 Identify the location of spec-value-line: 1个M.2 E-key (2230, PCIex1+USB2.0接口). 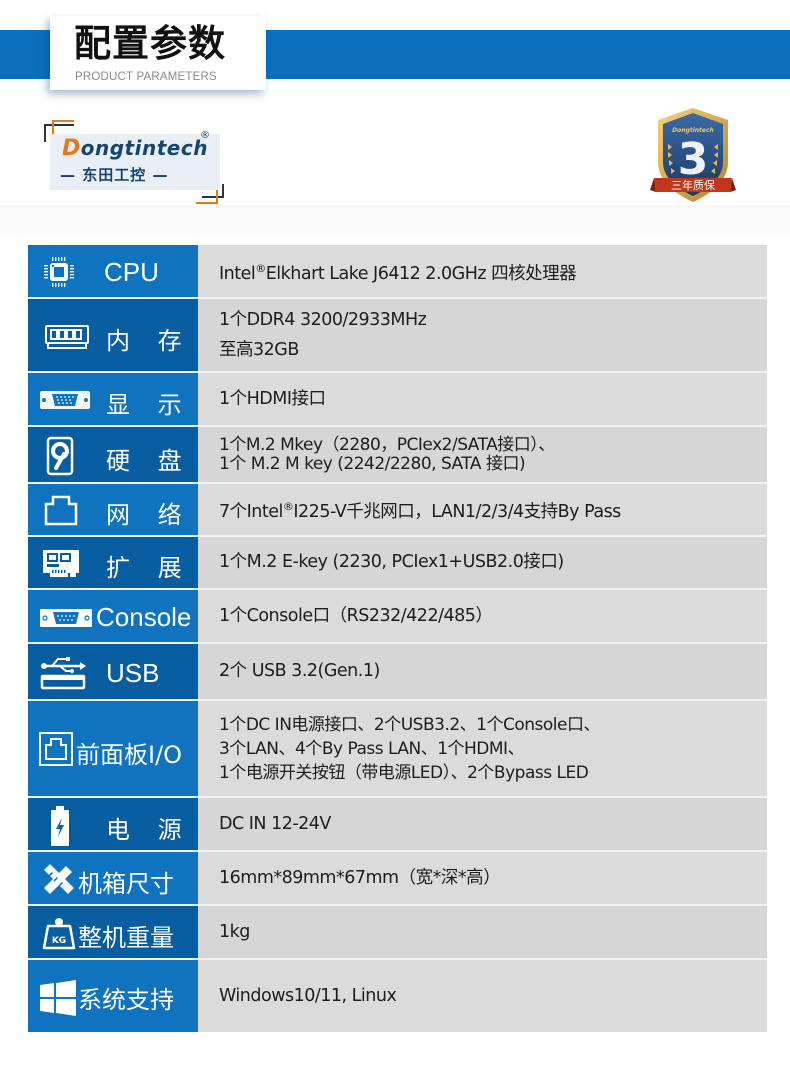
(391, 562).